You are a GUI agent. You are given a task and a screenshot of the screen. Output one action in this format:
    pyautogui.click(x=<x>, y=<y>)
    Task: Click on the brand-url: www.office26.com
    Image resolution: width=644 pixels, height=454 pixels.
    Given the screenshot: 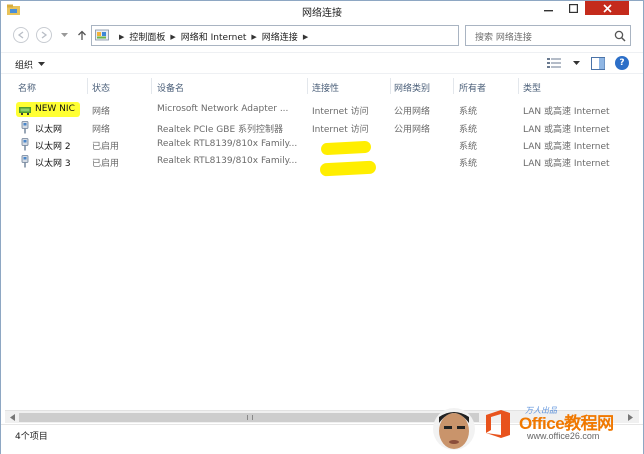 What is the action you would take?
    pyautogui.click(x=563, y=436)
    